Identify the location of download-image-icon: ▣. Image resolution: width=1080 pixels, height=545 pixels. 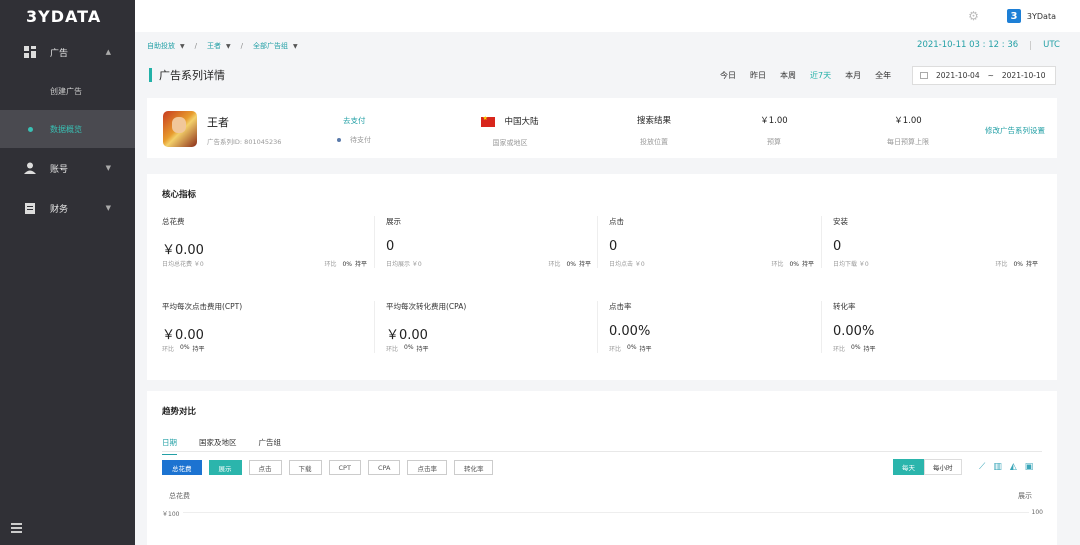
(1029, 467).